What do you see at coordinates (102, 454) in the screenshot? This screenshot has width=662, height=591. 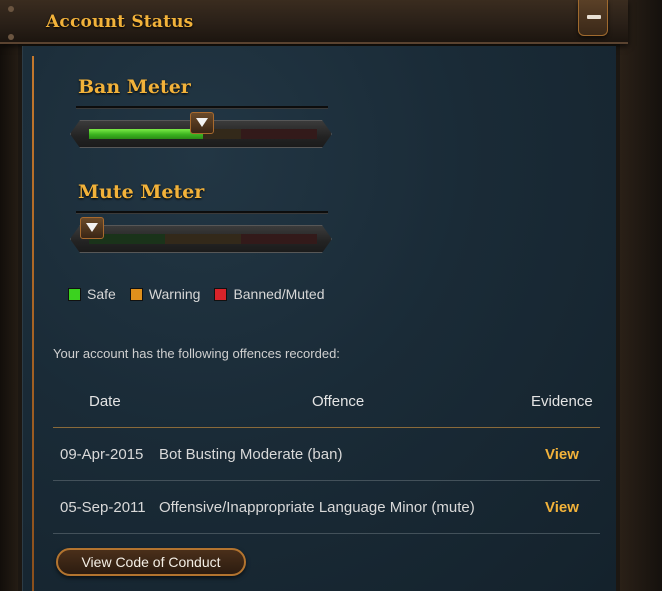 I see `offence-date: 09-Apr-2015` at bounding box center [102, 454].